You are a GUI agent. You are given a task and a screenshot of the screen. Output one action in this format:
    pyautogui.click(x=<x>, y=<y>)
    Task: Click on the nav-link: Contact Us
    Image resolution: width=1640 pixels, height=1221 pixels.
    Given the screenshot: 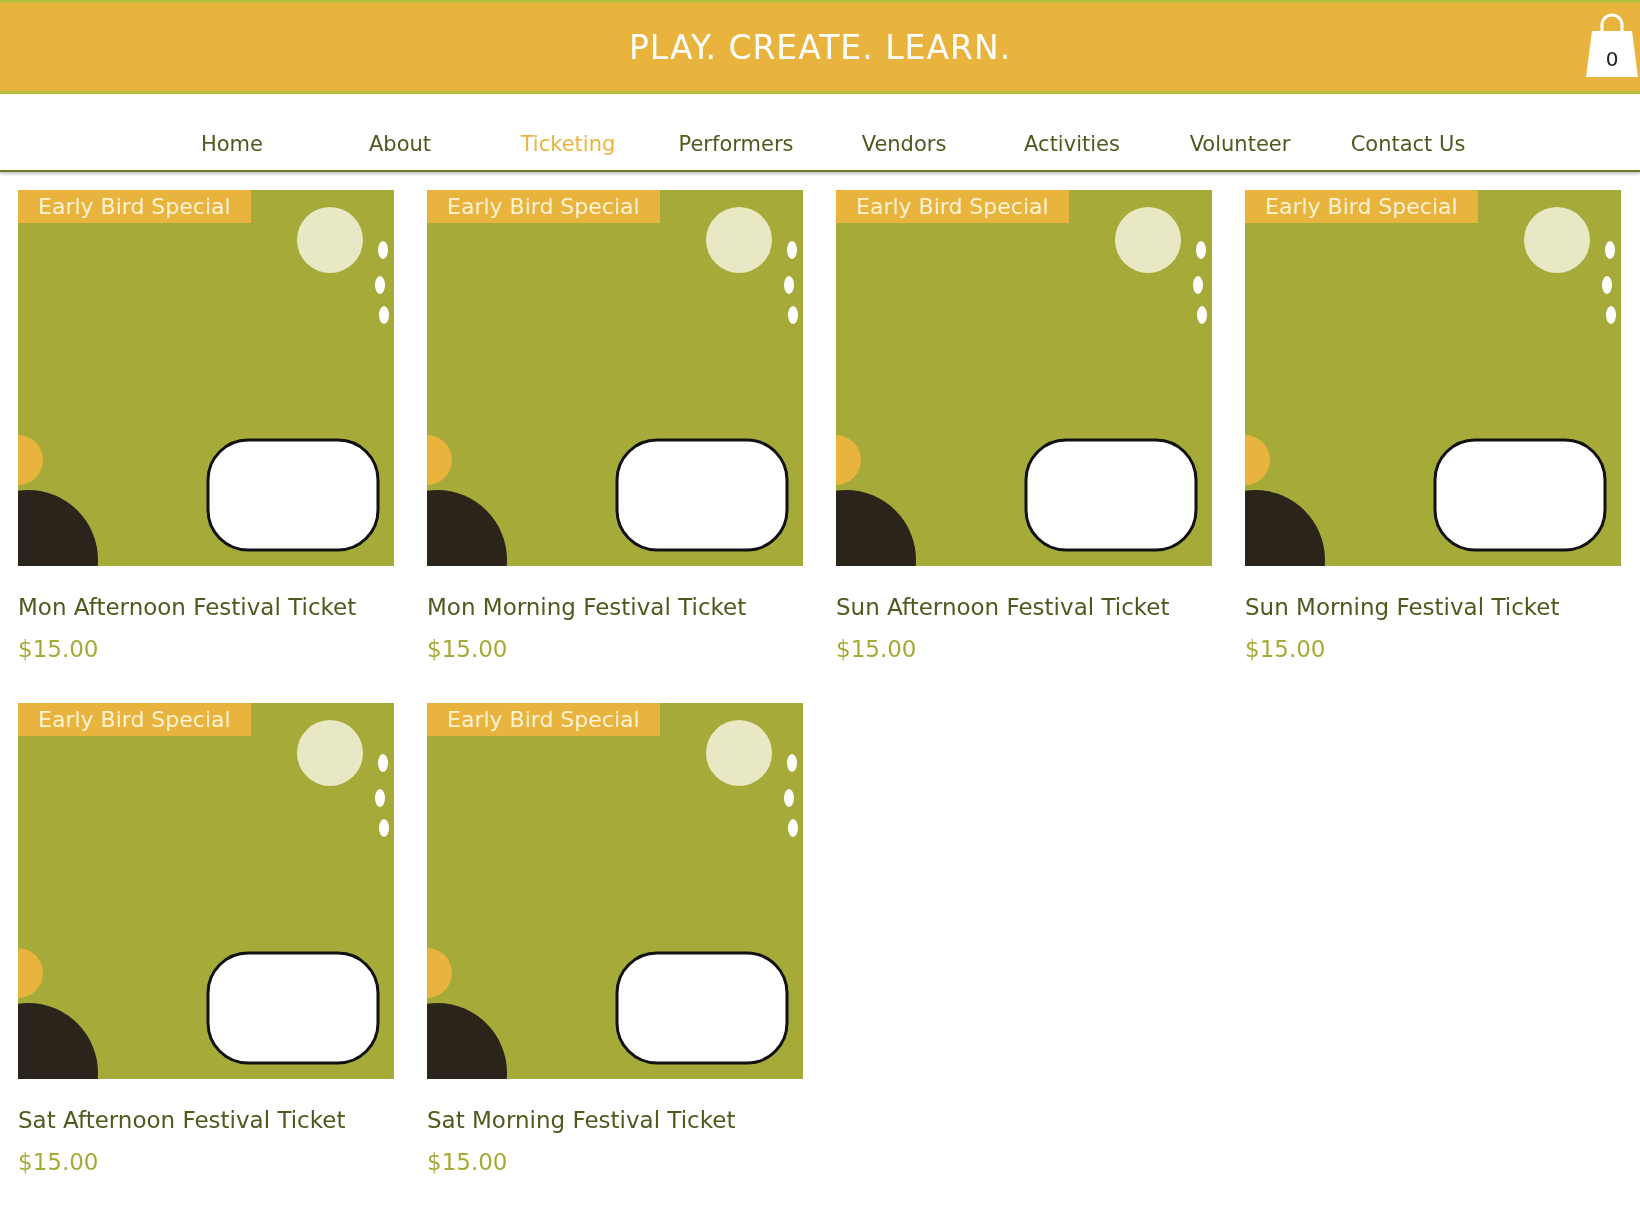 What is the action you would take?
    pyautogui.click(x=1408, y=144)
    